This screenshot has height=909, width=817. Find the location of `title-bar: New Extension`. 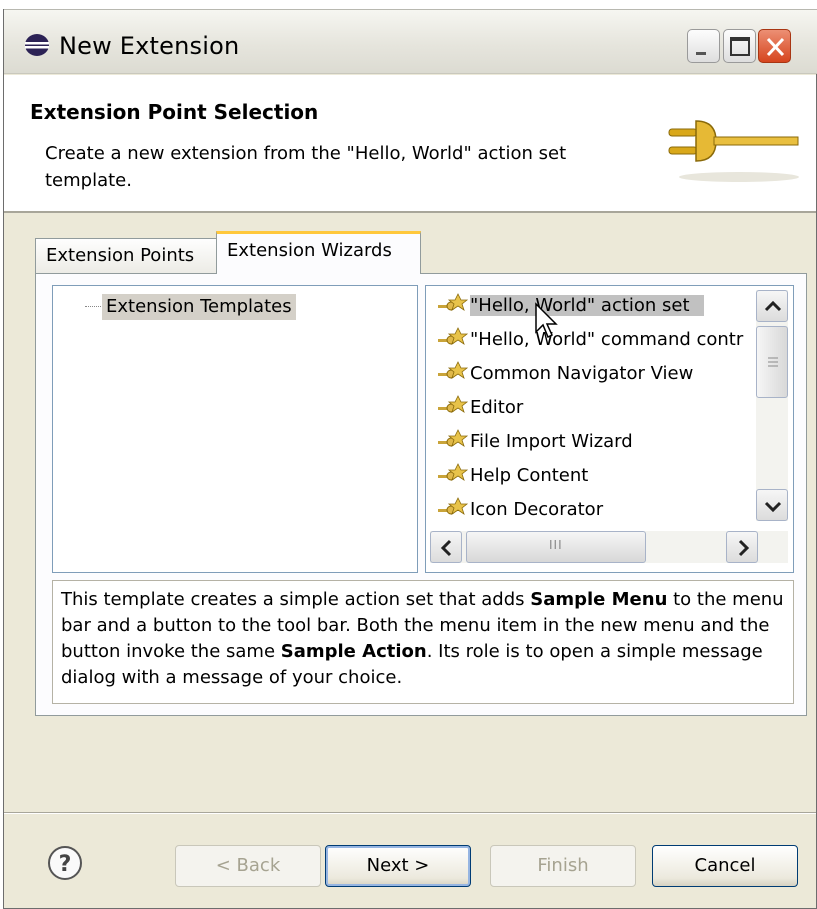

title-bar: New Extension is located at coordinates (410, 41).